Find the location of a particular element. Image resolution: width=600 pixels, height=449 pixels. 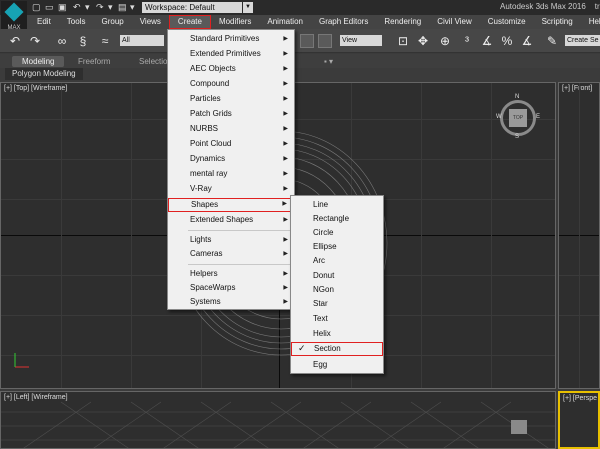

link-icon: ∞ is located at coordinates (62, 41).